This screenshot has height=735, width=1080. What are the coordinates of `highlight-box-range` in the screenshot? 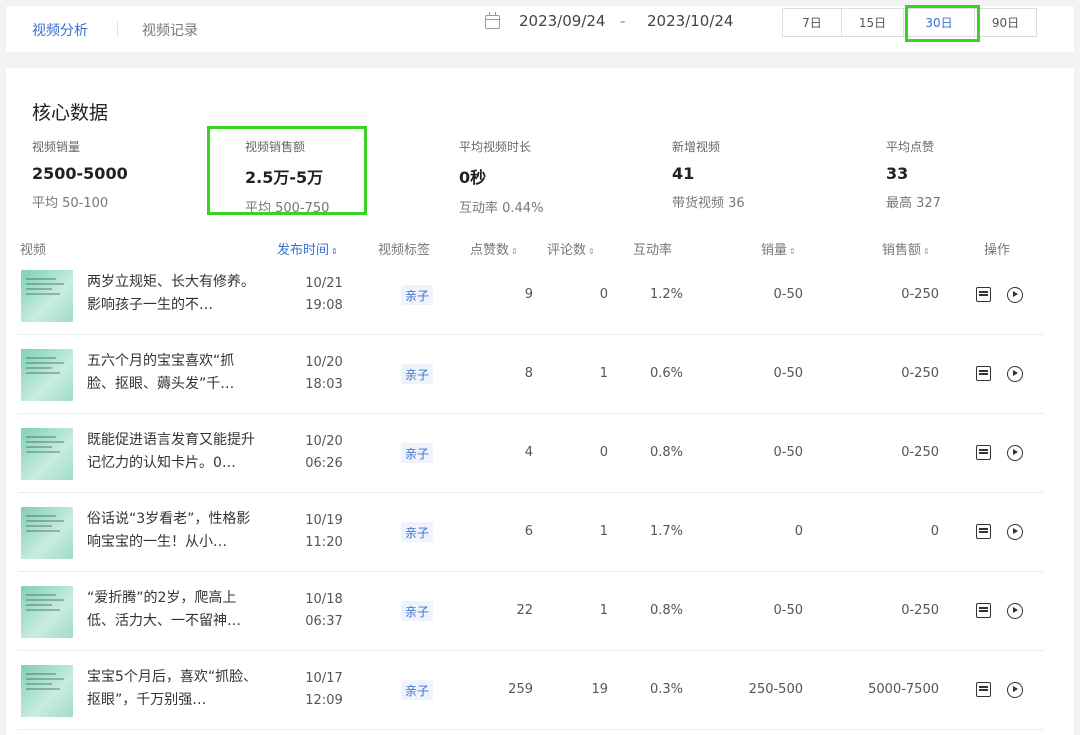 It's located at (942, 23).